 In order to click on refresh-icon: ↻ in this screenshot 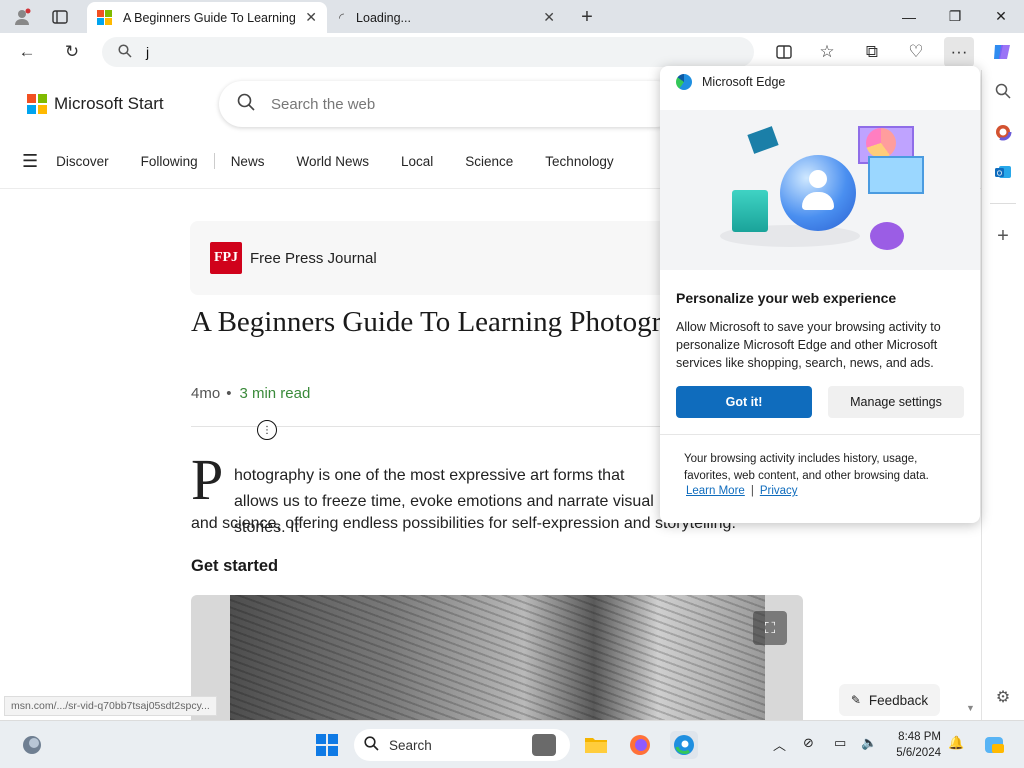, I will do `click(72, 52)`.